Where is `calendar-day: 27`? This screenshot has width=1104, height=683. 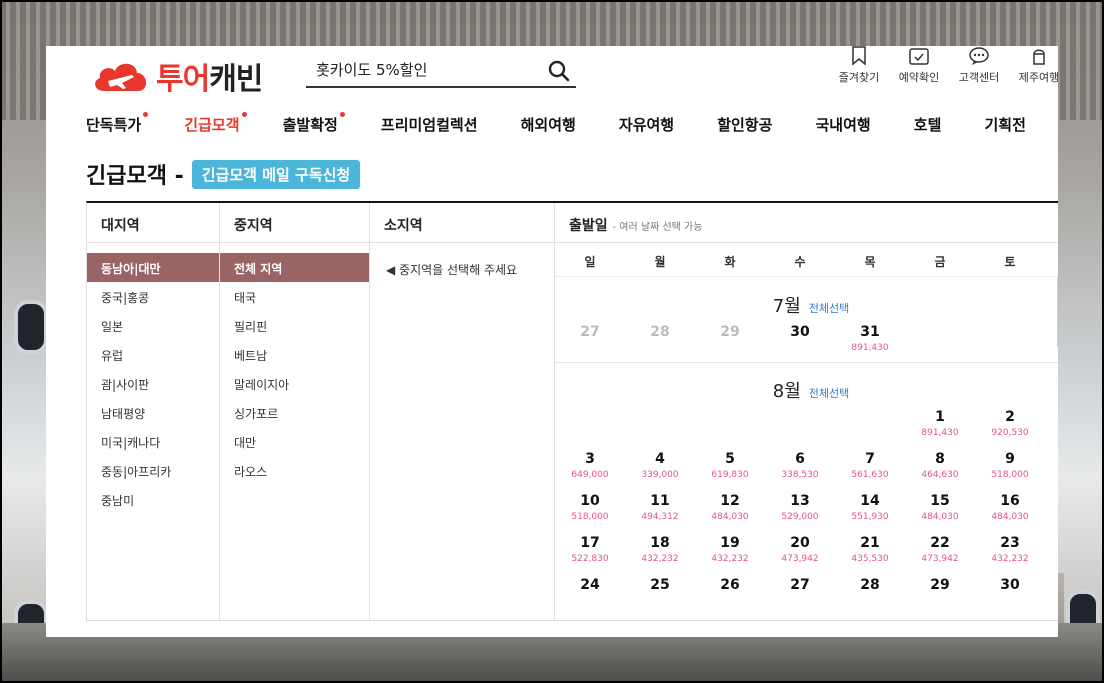
calendar-day: 27 is located at coordinates (800, 594).